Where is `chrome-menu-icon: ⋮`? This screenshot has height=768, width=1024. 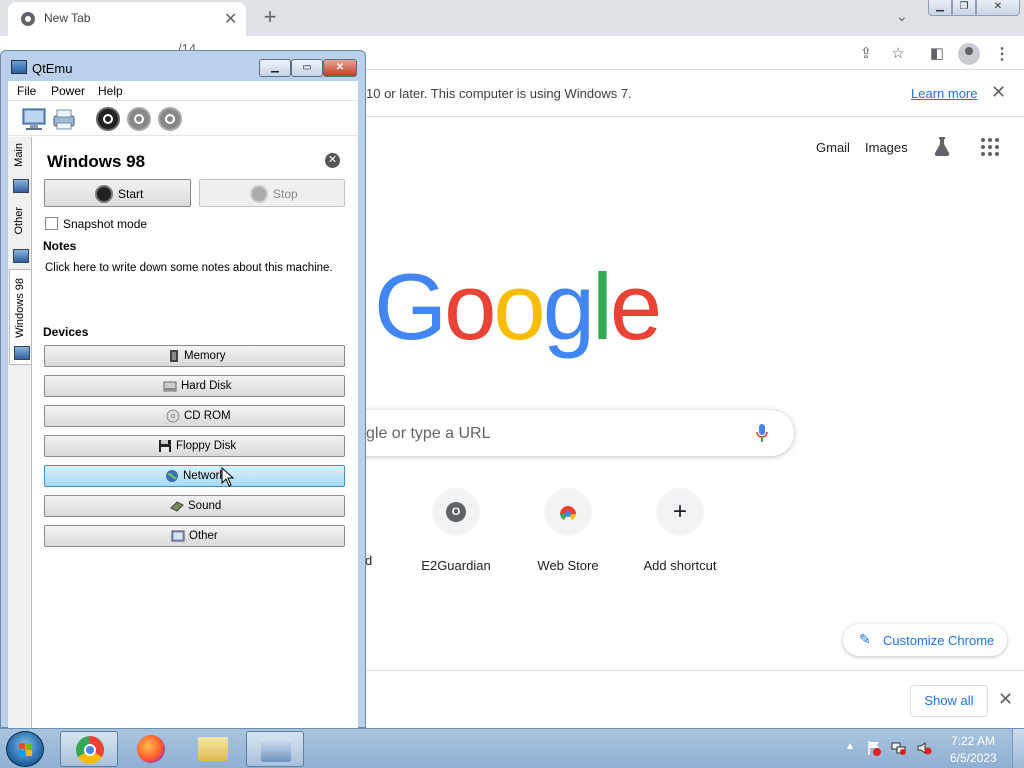
chrome-menu-icon: ⋮ is located at coordinates (1002, 54).